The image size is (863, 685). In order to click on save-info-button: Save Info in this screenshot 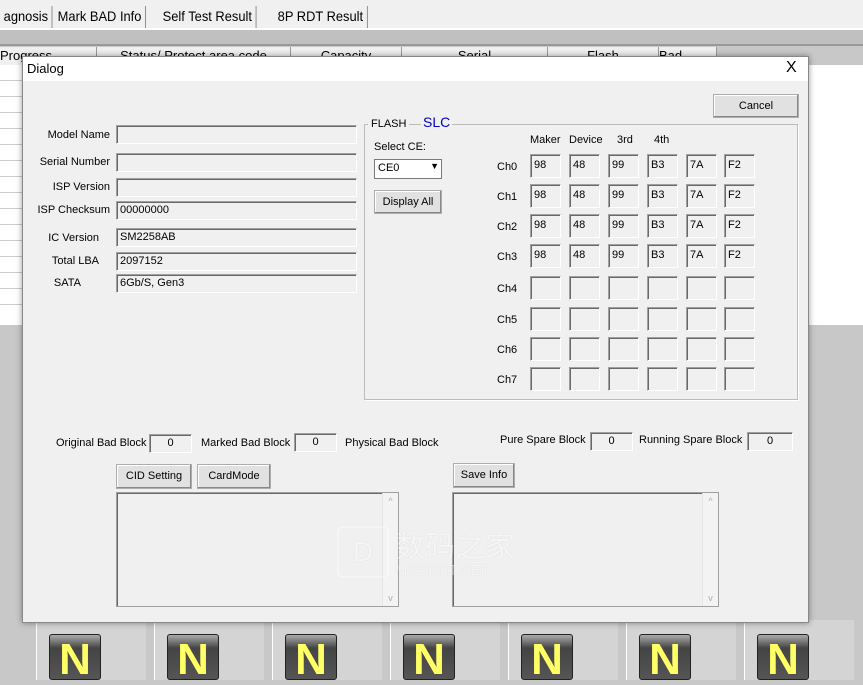, I will do `click(484, 475)`.